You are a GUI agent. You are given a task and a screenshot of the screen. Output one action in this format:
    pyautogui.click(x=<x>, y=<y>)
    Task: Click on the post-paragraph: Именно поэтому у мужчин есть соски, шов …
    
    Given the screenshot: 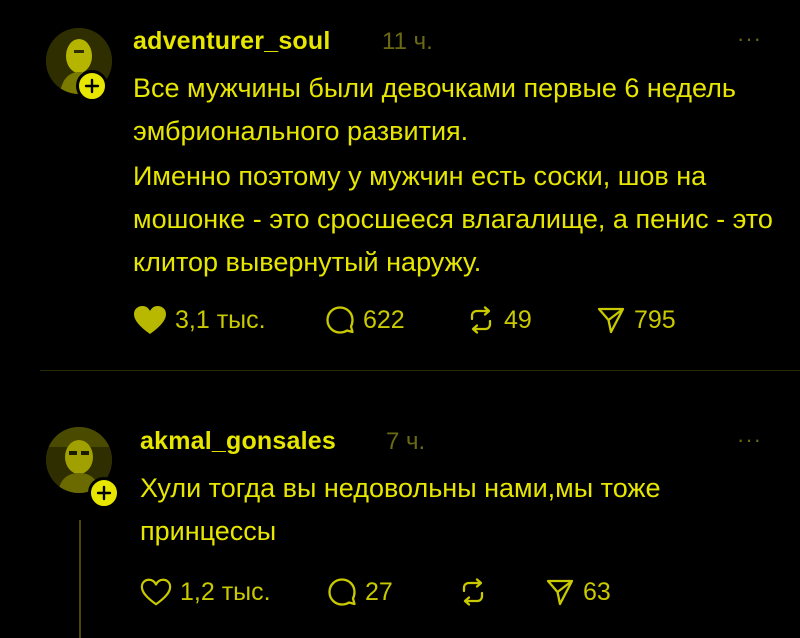 What is the action you would take?
    pyautogui.click(x=453, y=219)
    